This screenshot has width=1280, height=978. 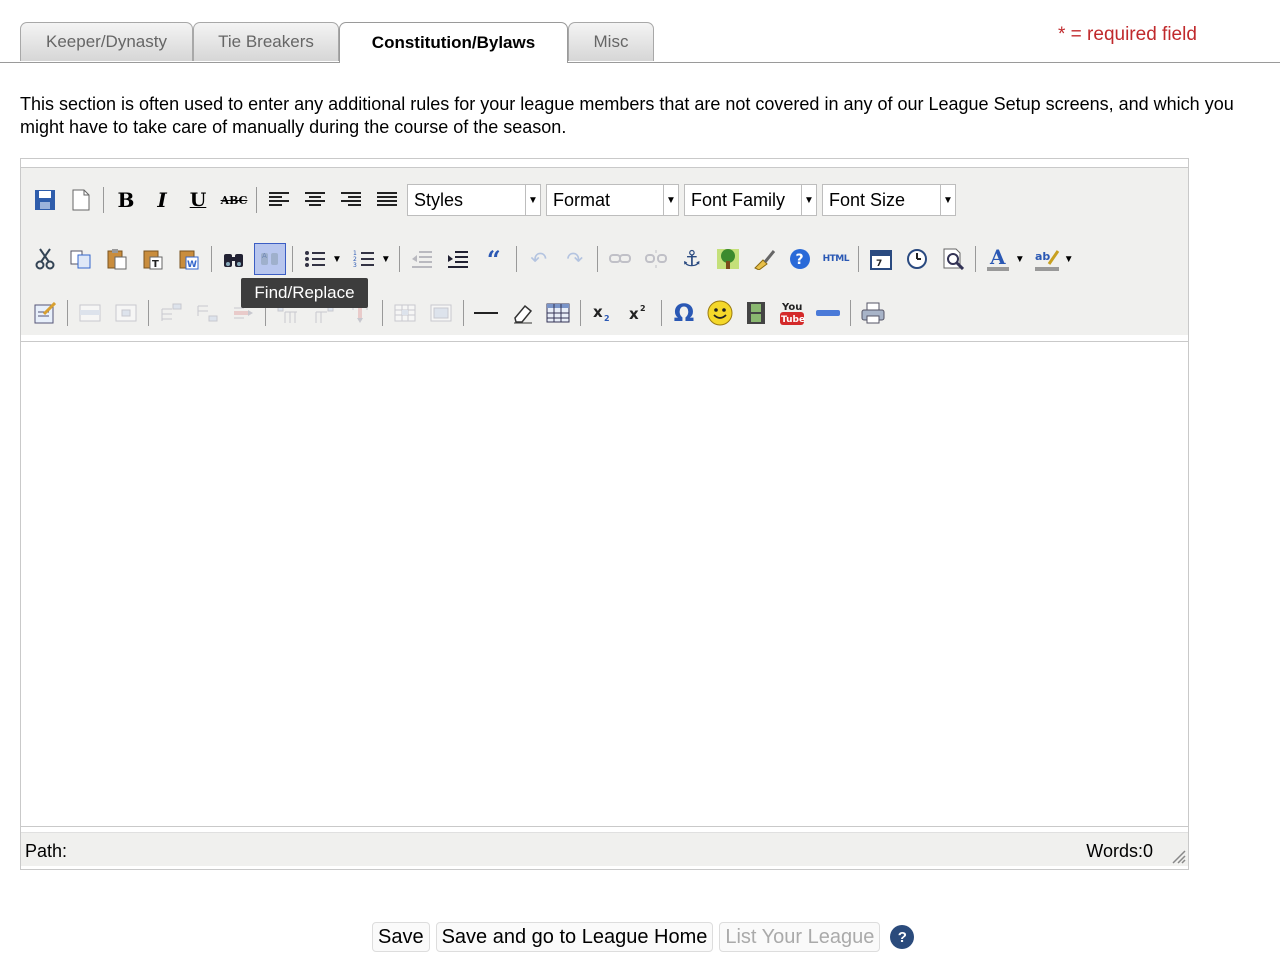 I want to click on indent-icon, so click(x=458, y=259).